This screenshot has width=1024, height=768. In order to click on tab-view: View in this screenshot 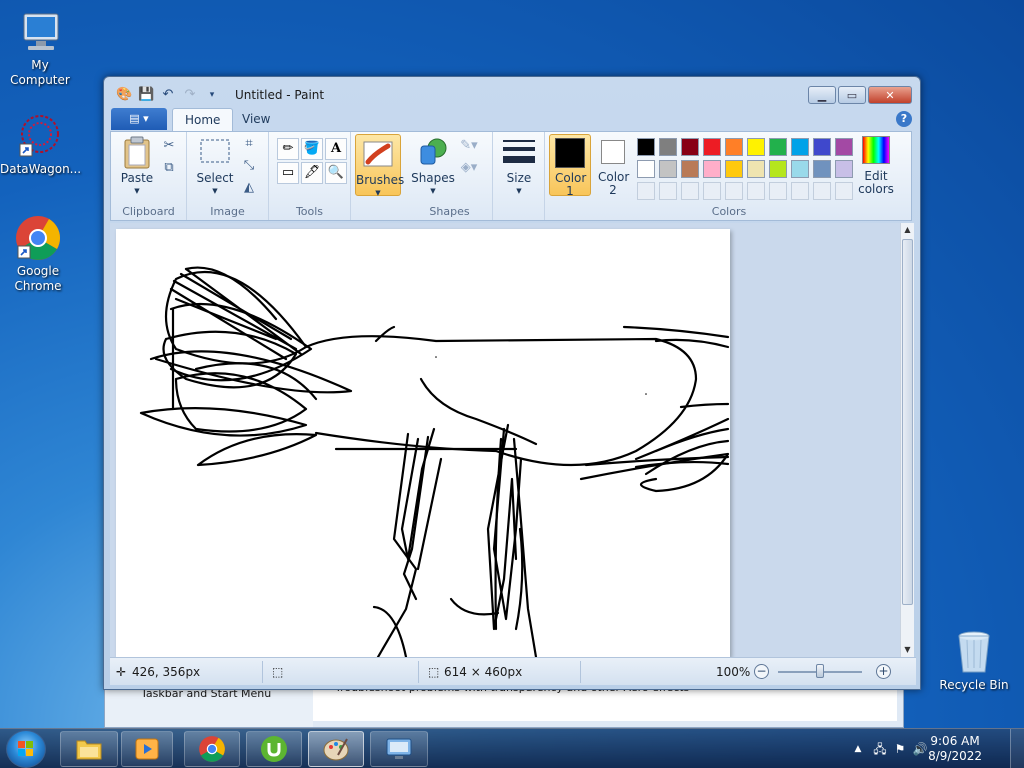, I will do `click(256, 119)`.